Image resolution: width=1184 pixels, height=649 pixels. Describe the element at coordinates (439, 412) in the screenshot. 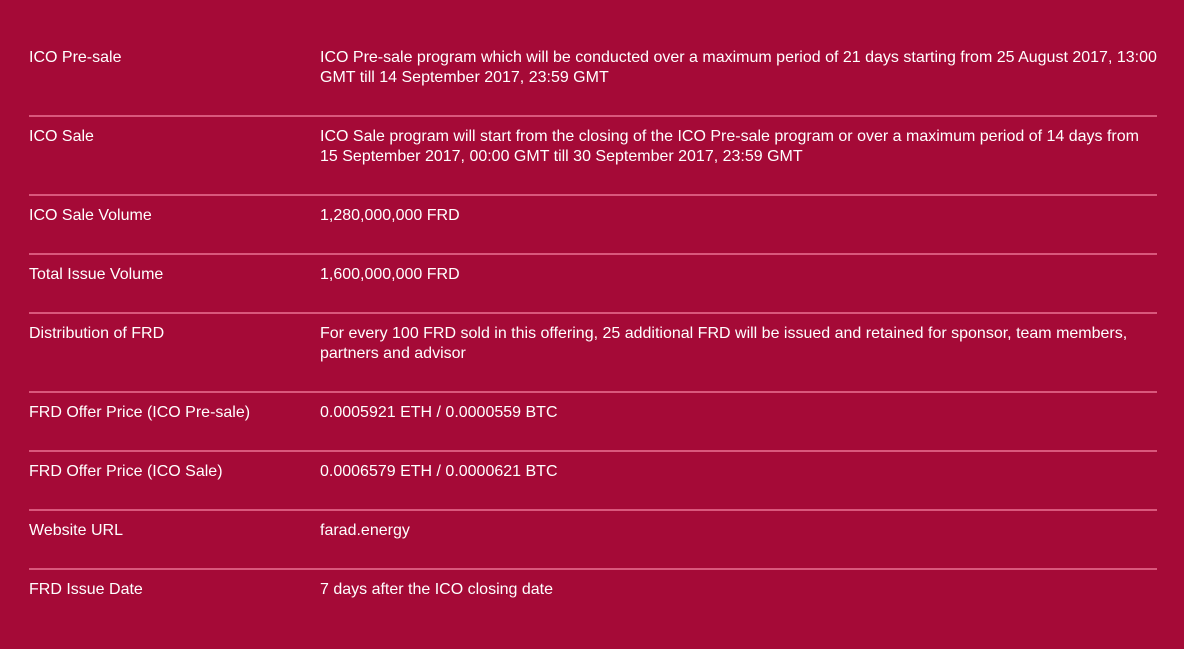

I see `row-value: 0.0005921 ETH / 0.0000559 BTC` at that location.